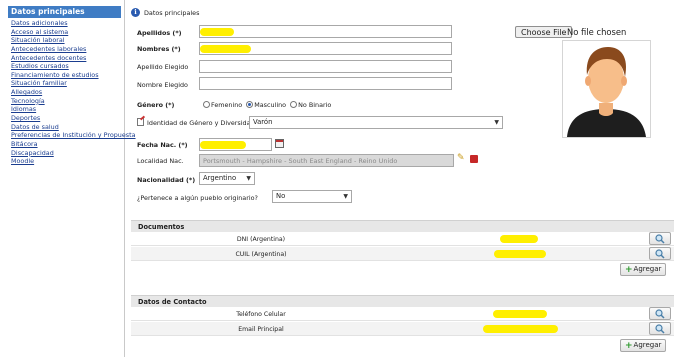  Describe the element at coordinates (159, 33) in the screenshot. I see `apellidos-label: Apellidos (*)` at that location.